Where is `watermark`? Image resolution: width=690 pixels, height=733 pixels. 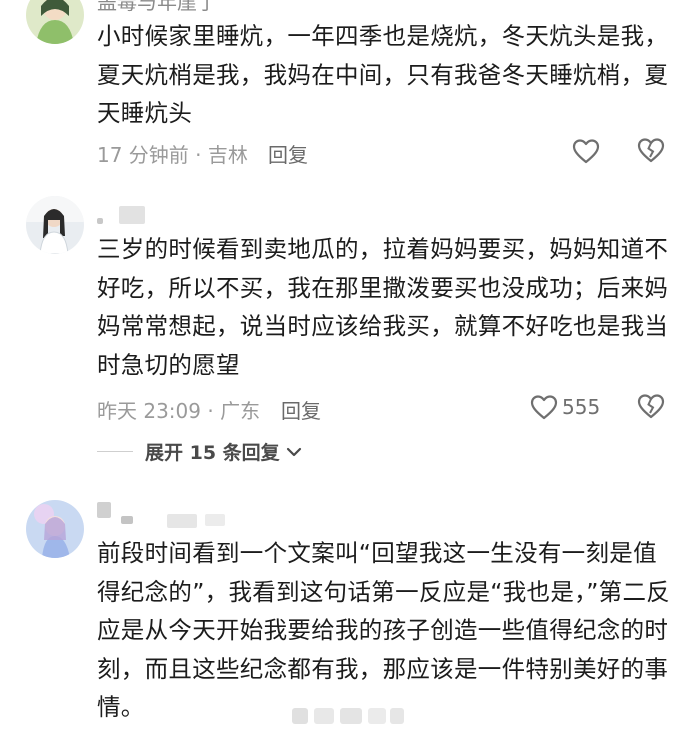
watermark is located at coordinates (348, 715).